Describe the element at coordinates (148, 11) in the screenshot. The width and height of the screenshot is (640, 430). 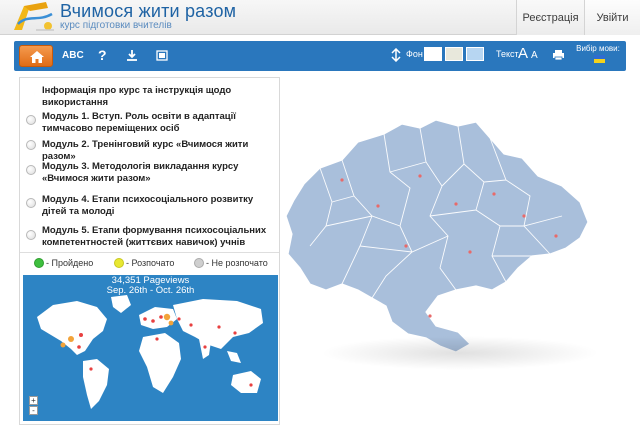
I see `site-title: Вчимося жити разом` at that location.